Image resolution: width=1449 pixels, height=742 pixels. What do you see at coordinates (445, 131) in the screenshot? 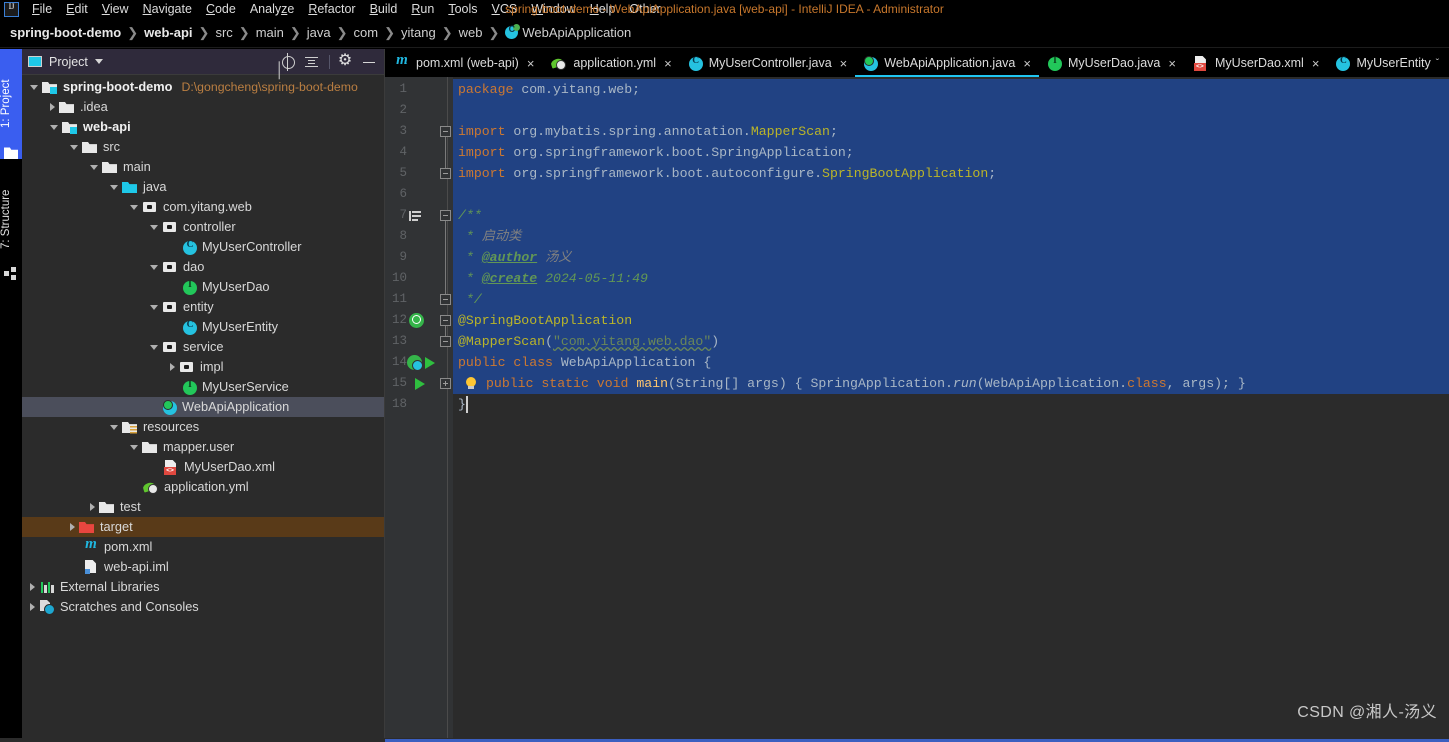
I see `fold-collapse-imports` at bounding box center [445, 131].